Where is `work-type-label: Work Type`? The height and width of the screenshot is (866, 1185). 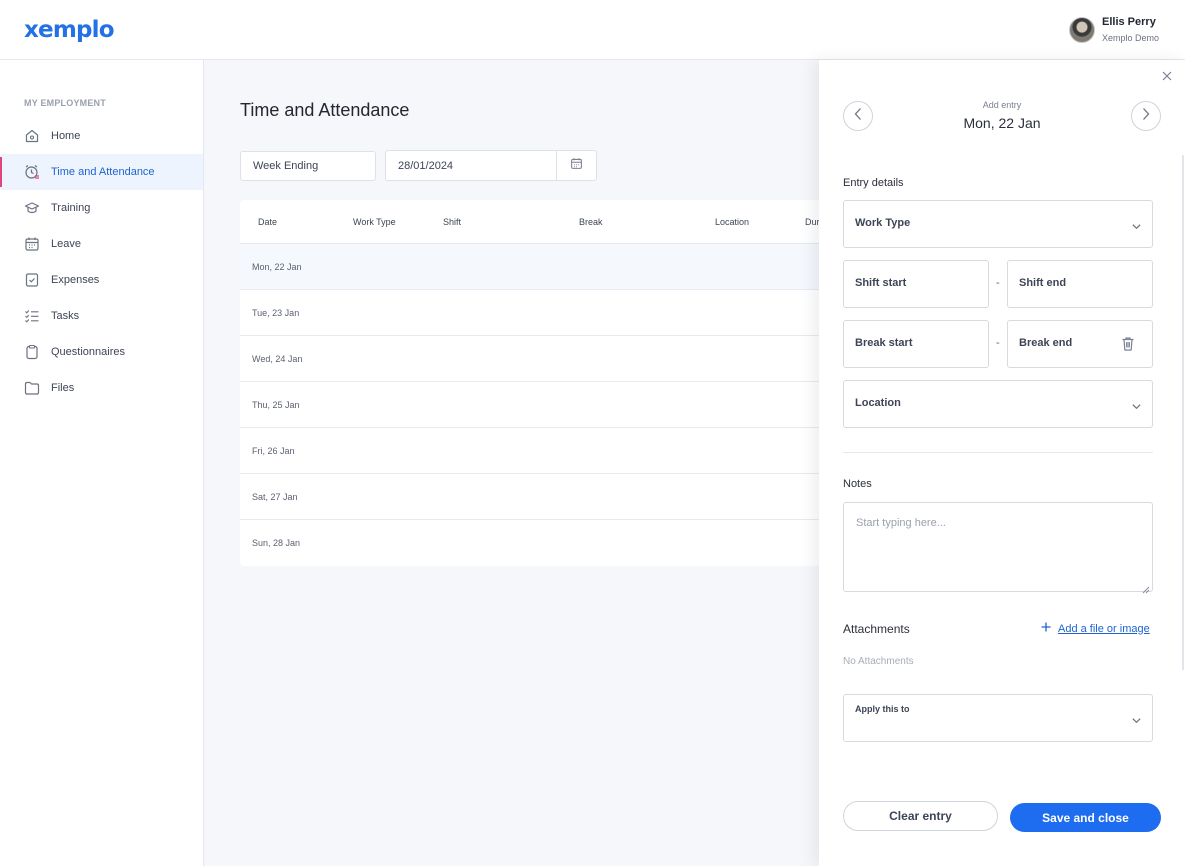
work-type-label: Work Type is located at coordinates (883, 223).